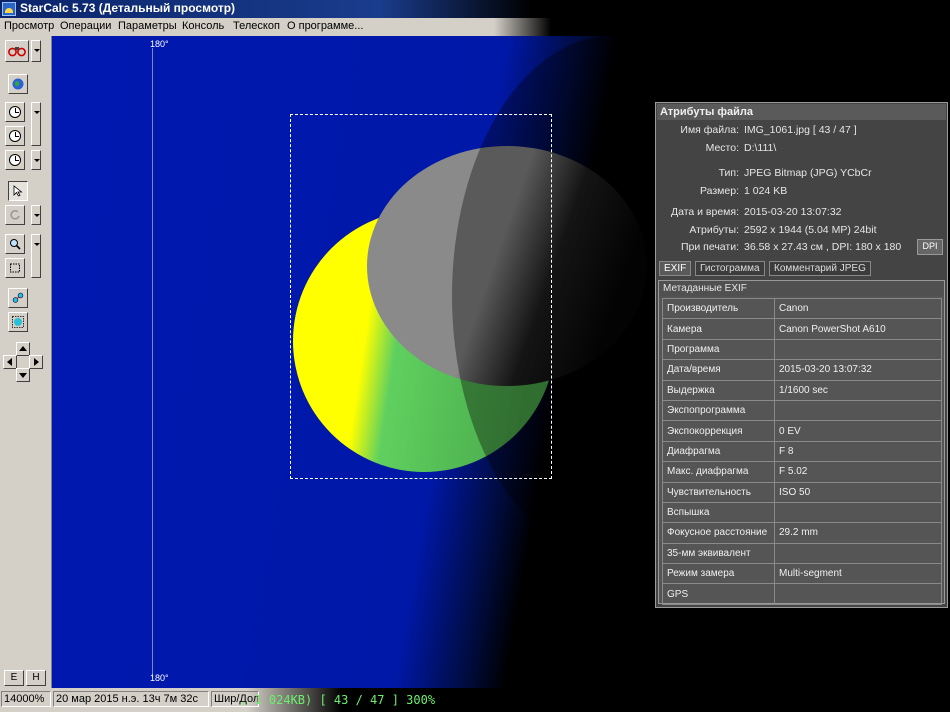 The height and width of the screenshot is (712, 950). What do you see at coordinates (15, 215) in the screenshot?
I see `rotate-tool-button` at bounding box center [15, 215].